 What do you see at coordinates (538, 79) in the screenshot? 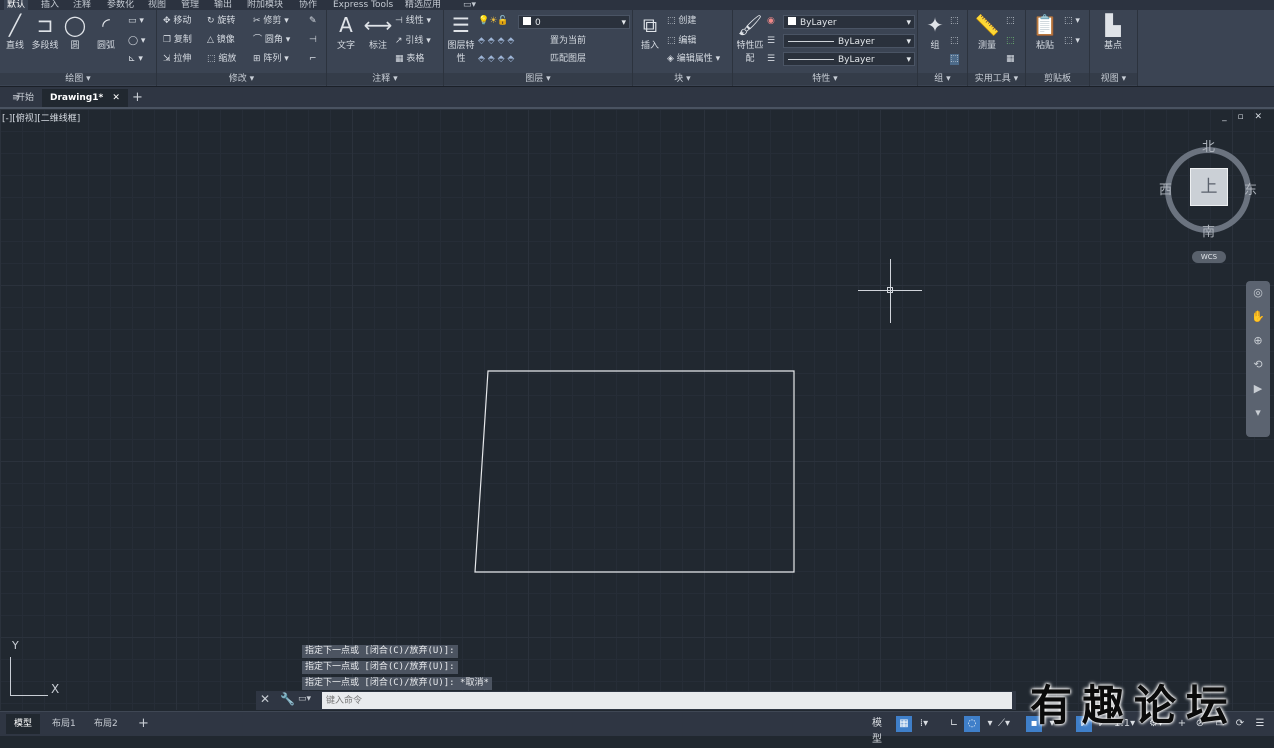
I see `panel-layers-title: 图层 ▾` at bounding box center [538, 79].